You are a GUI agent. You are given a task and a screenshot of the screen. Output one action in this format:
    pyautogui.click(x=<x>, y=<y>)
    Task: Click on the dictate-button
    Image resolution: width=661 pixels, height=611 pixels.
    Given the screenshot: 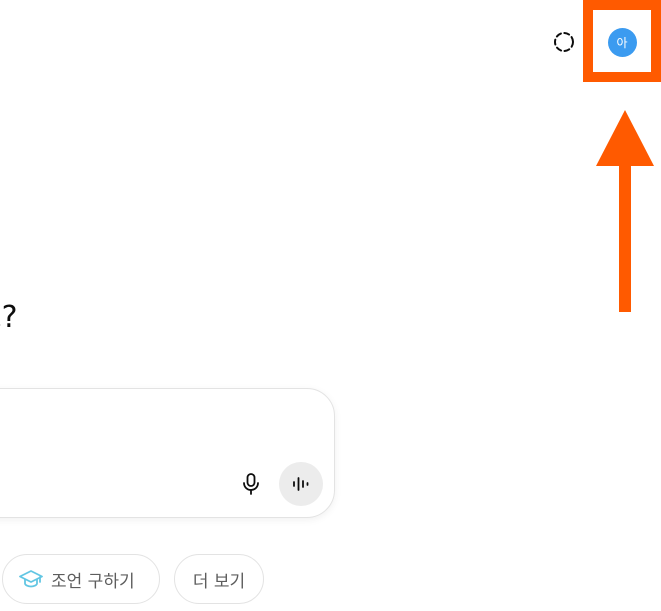 What is the action you would take?
    pyautogui.click(x=251, y=484)
    